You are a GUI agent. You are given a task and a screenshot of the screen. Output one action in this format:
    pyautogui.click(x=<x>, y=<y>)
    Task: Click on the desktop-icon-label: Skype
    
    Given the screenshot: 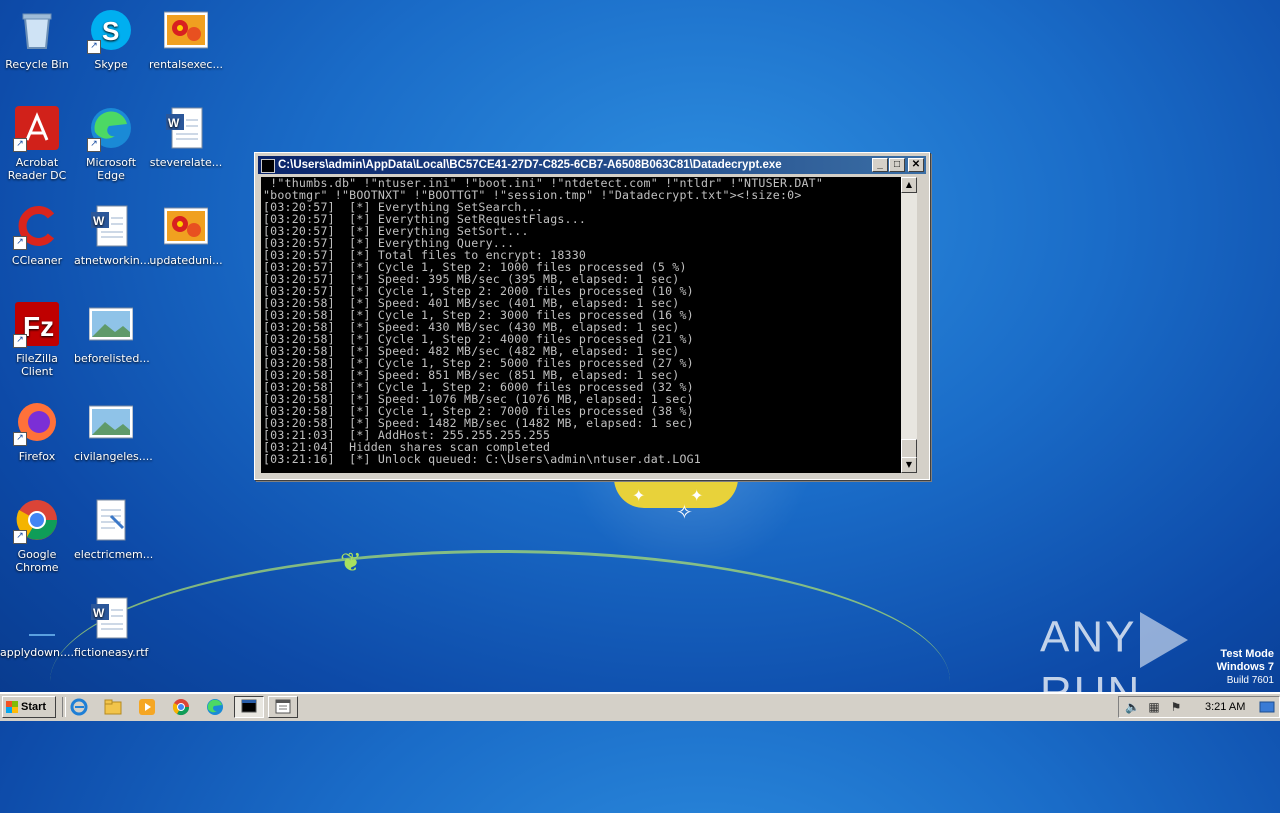 What is the action you would take?
    pyautogui.click(x=111, y=64)
    